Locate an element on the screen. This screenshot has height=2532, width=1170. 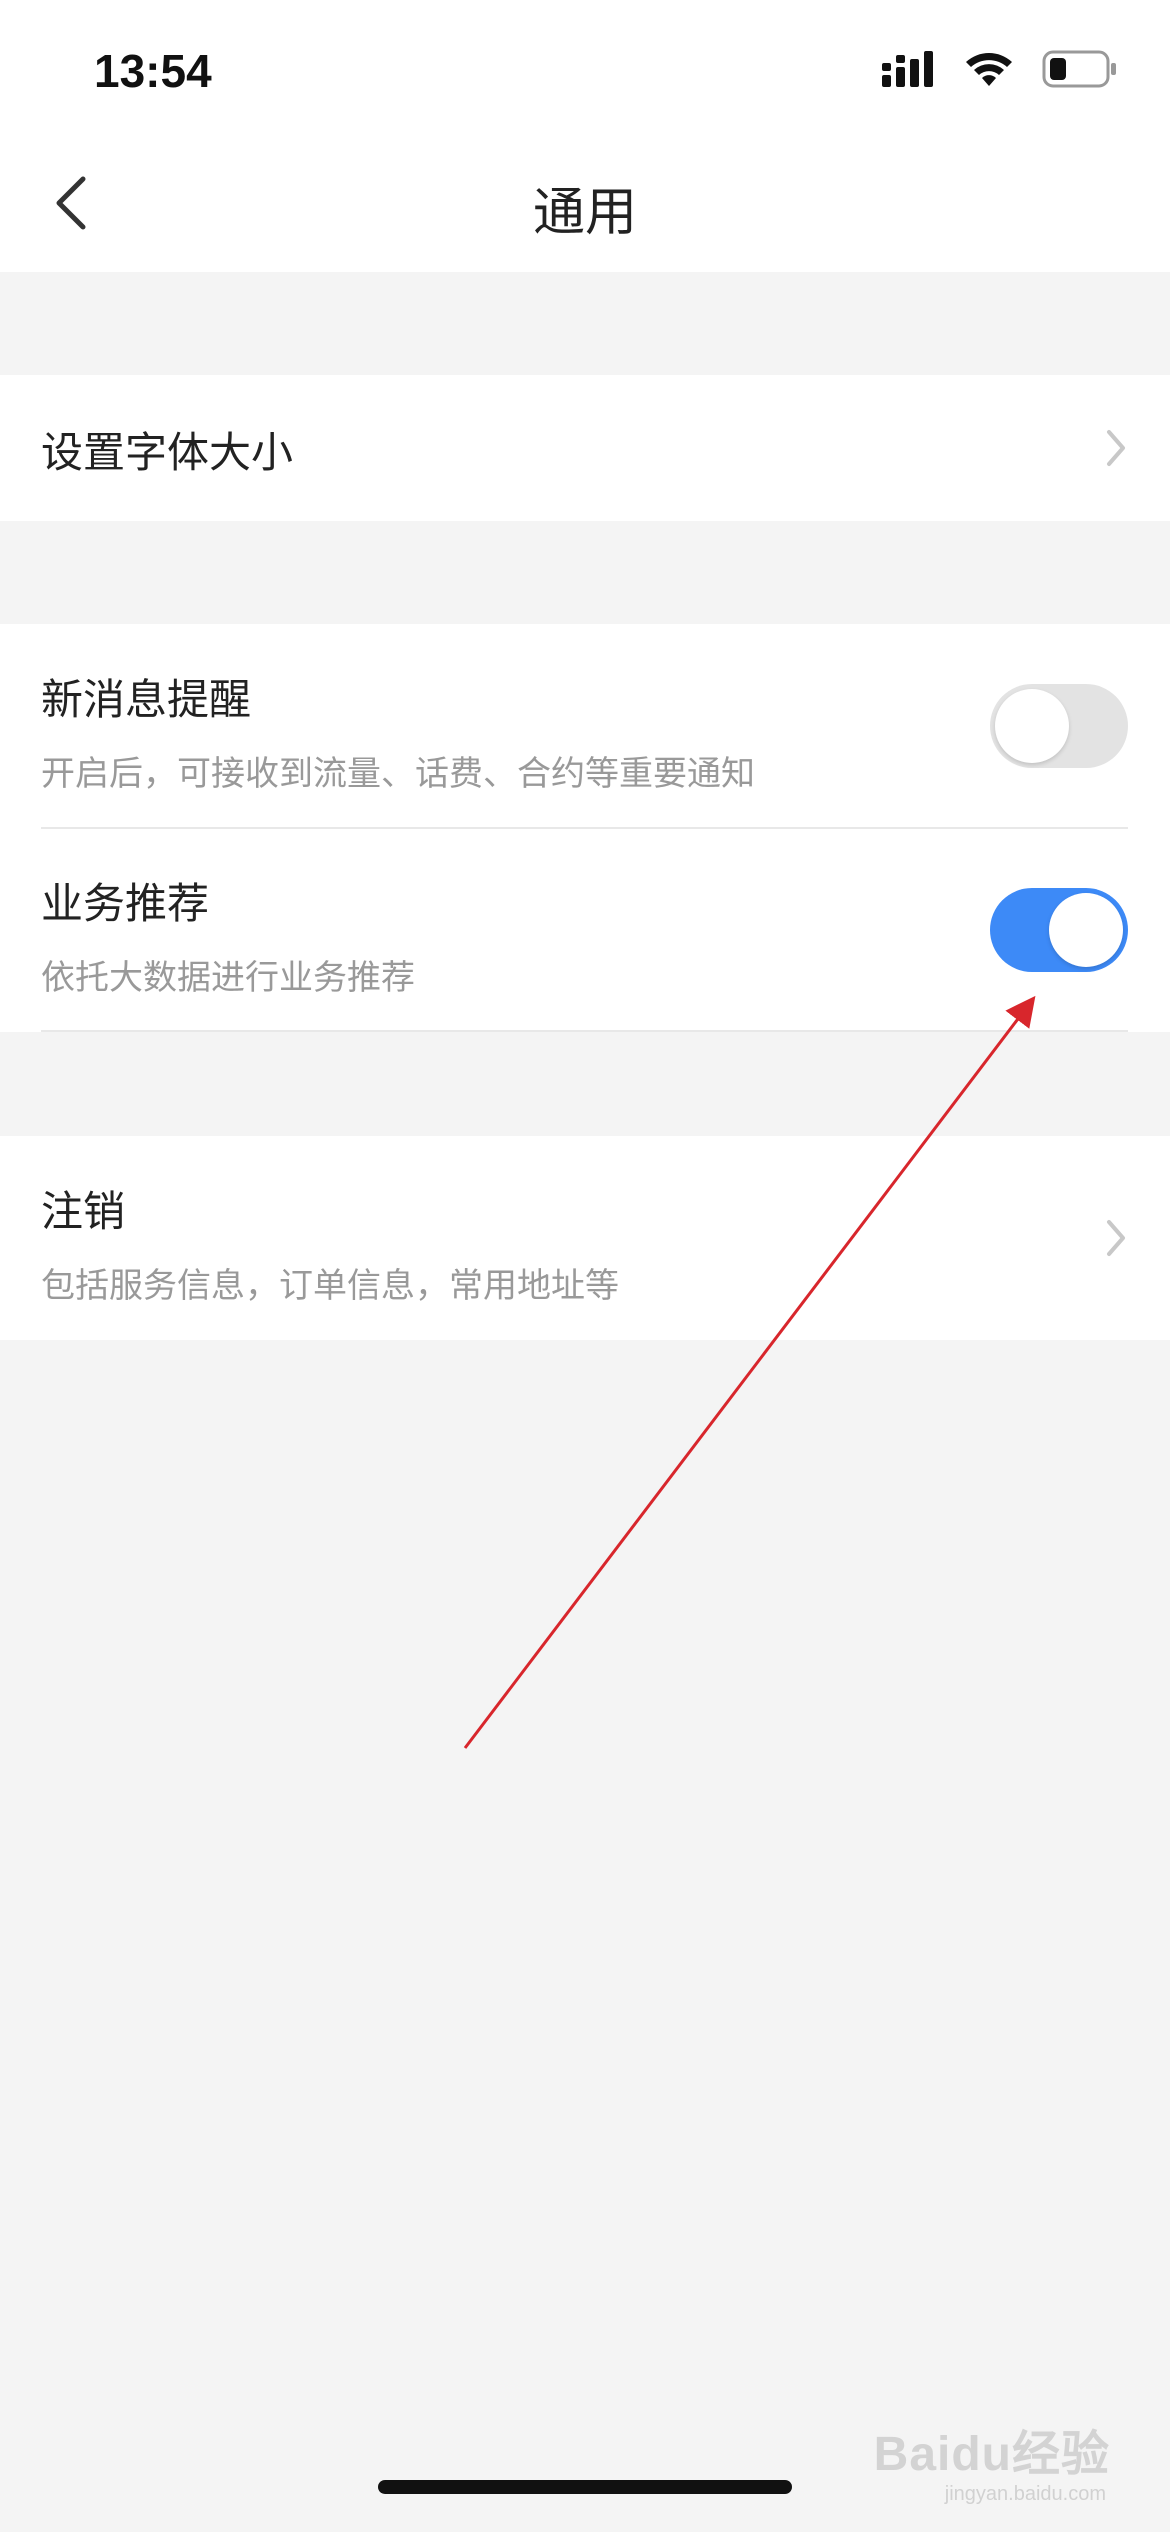
signal-icon is located at coordinates (909, 71).